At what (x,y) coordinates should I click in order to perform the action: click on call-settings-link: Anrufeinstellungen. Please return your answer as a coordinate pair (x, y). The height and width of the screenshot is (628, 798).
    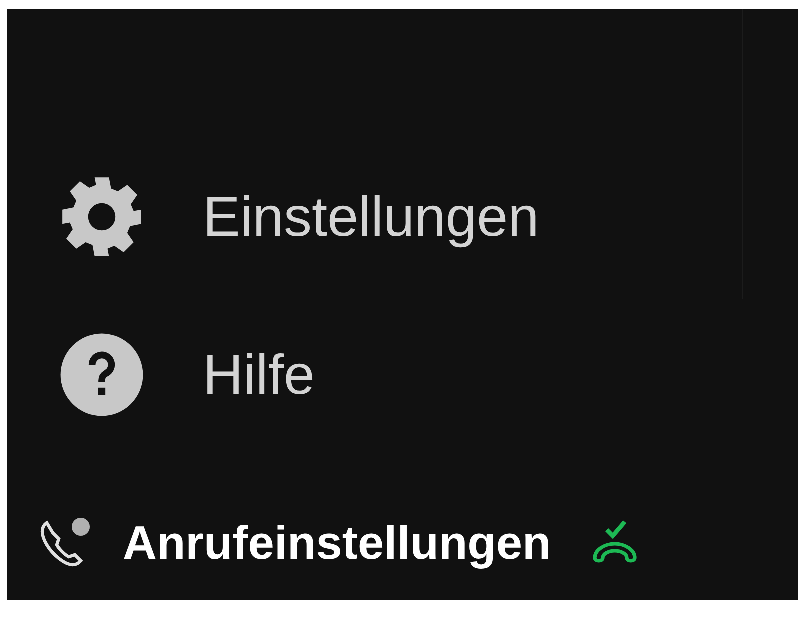
    Looking at the image, I should click on (337, 542).